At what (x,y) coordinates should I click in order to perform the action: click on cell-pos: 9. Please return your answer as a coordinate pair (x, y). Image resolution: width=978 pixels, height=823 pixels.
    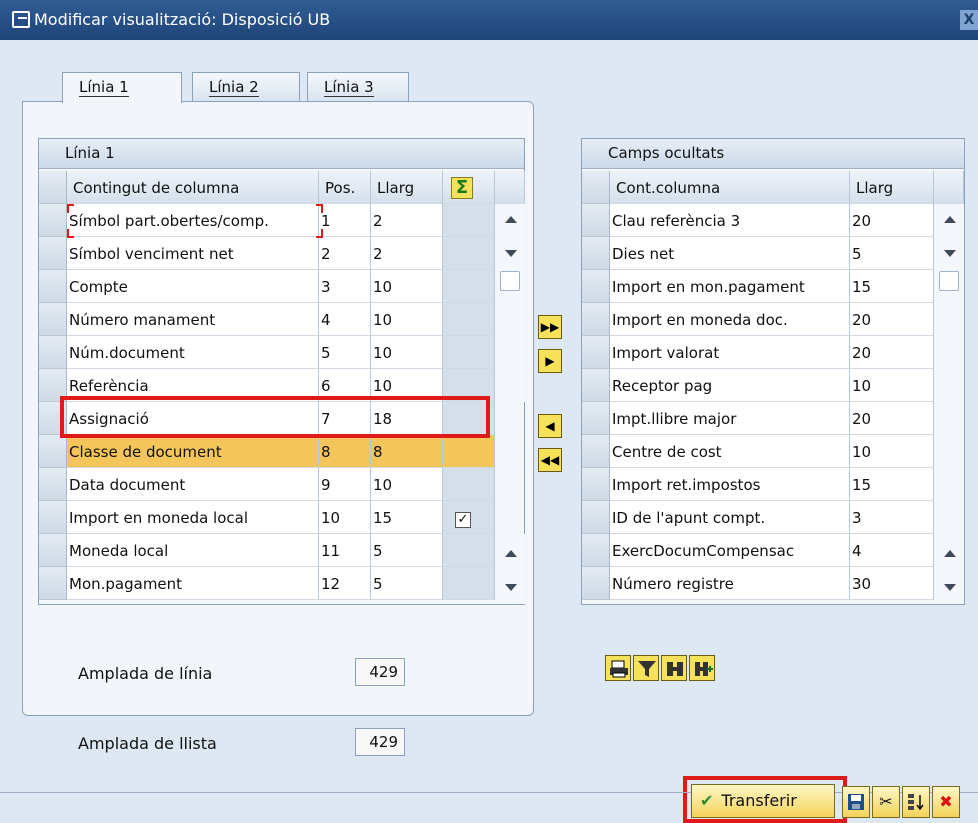
    Looking at the image, I should click on (345, 484).